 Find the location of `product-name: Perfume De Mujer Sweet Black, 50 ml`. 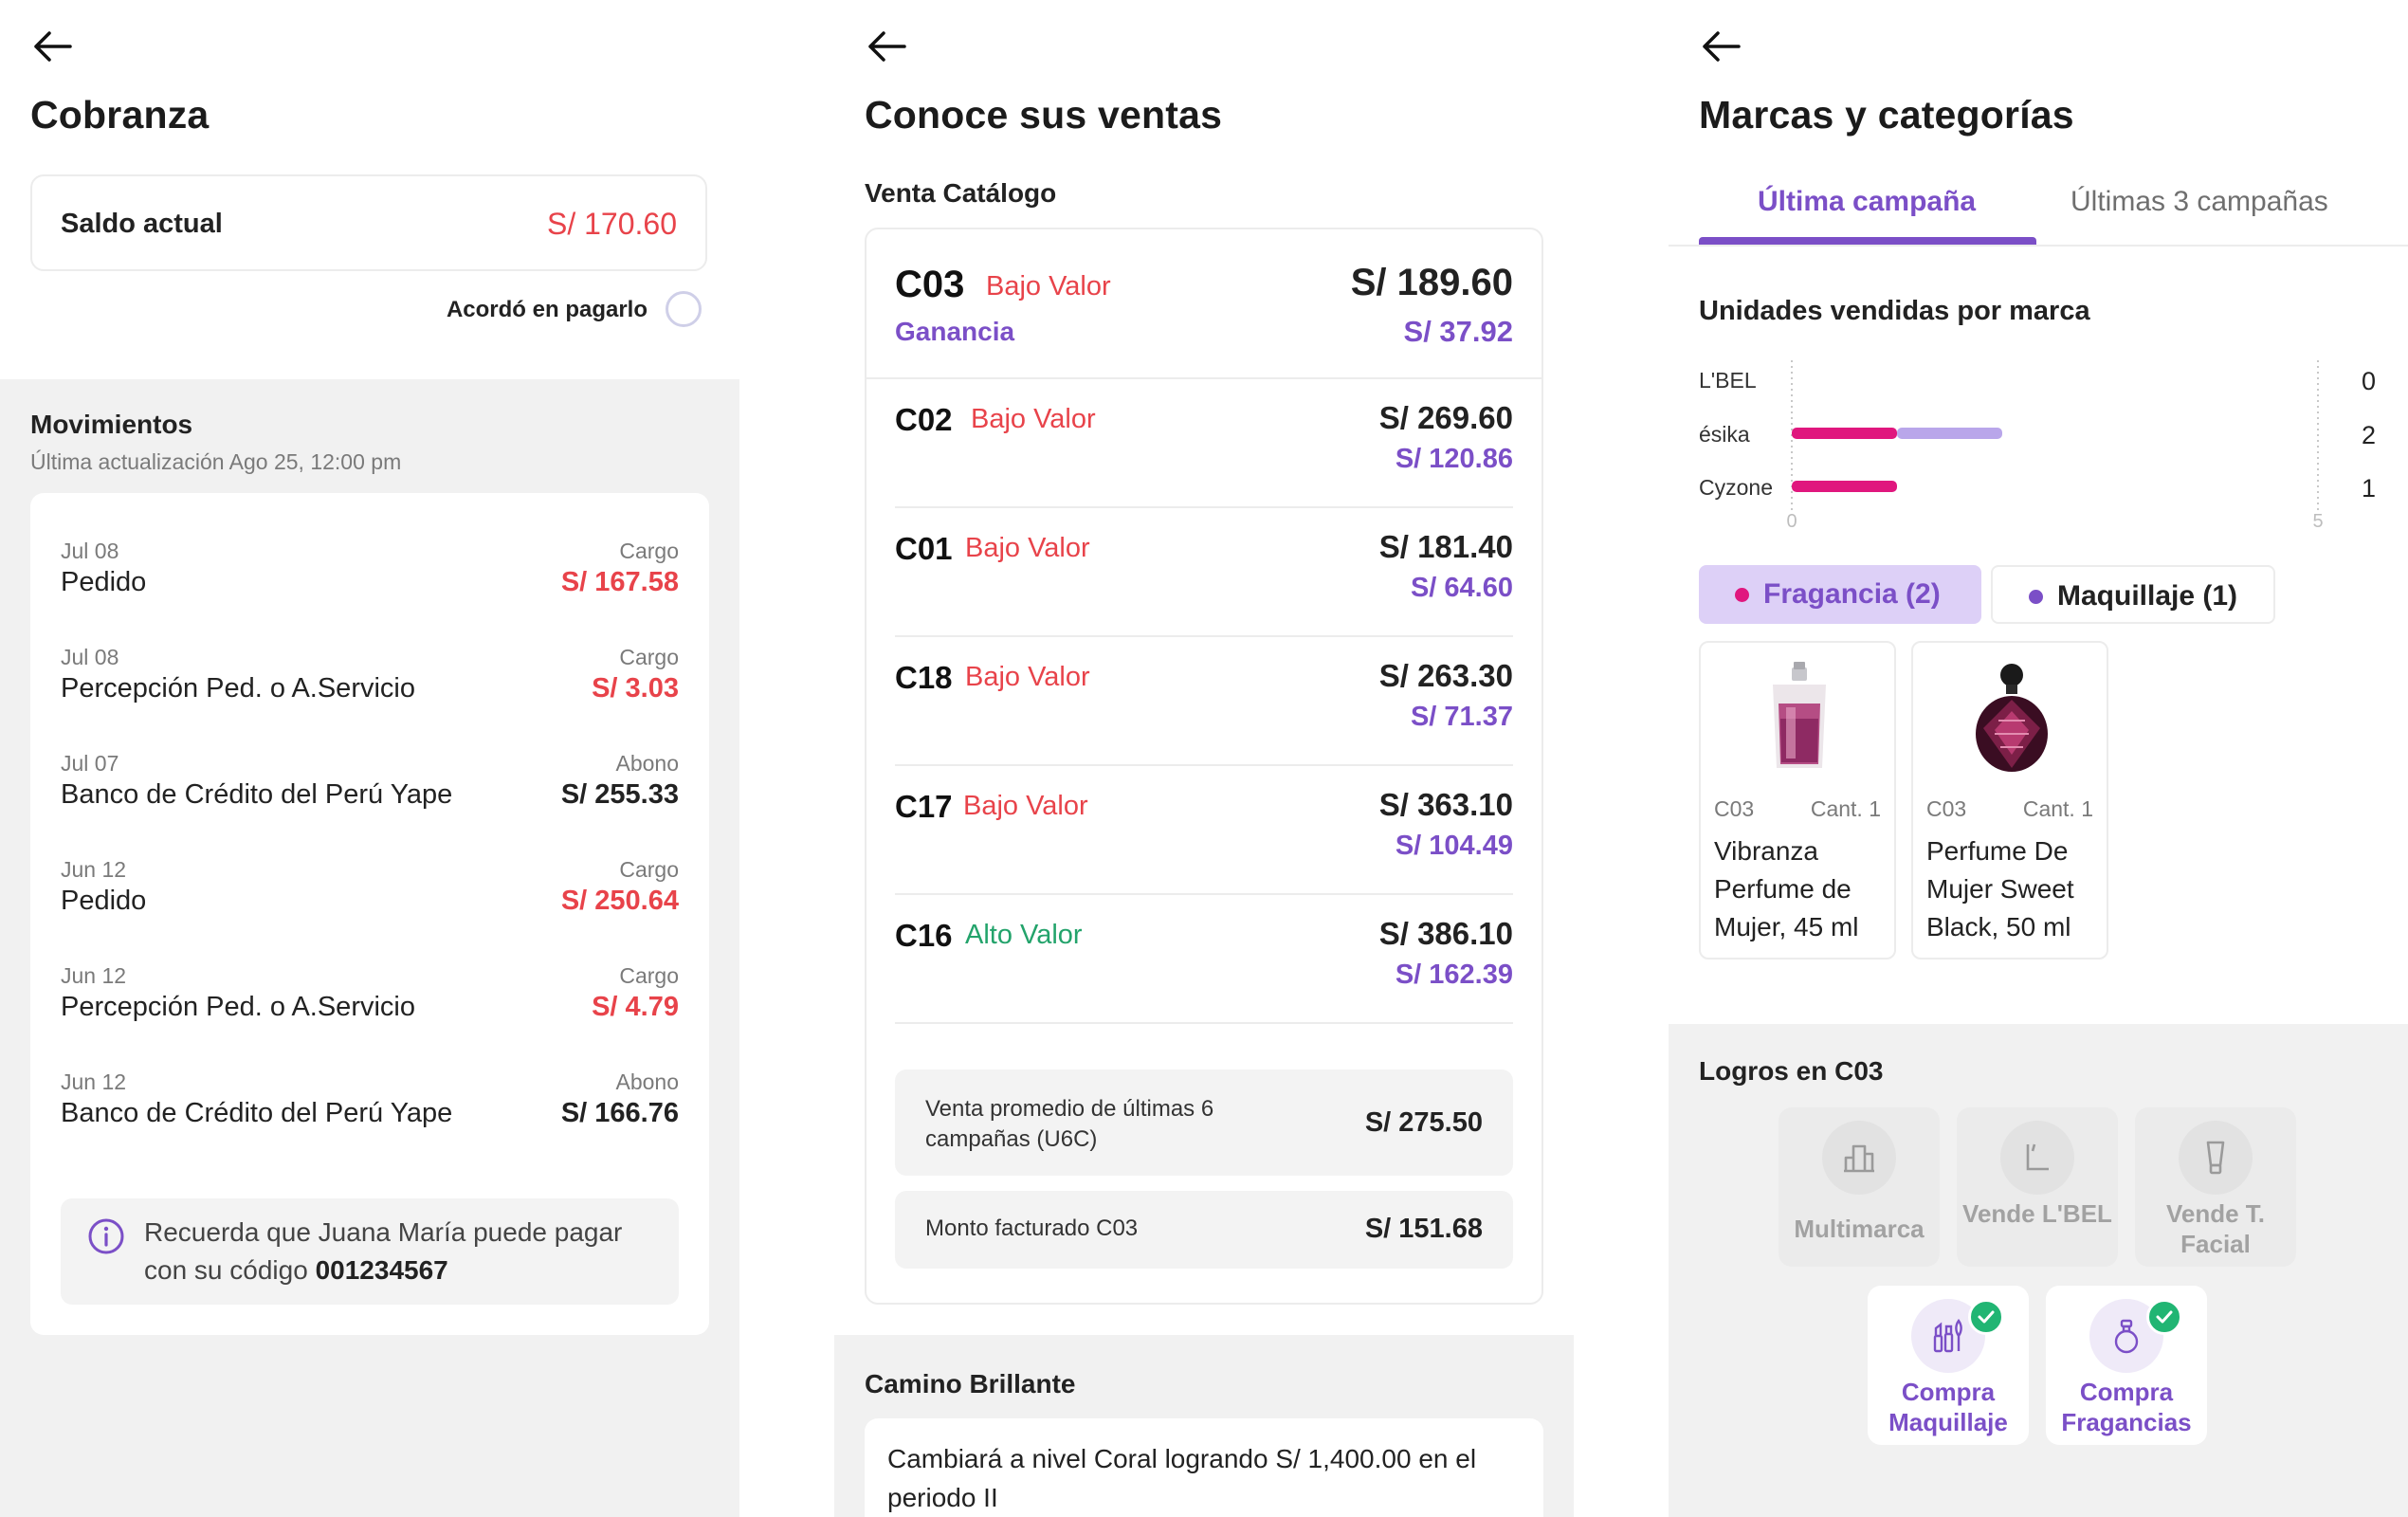

product-name: Perfume De Mujer Sweet Black, 50 ml is located at coordinates (2000, 888).